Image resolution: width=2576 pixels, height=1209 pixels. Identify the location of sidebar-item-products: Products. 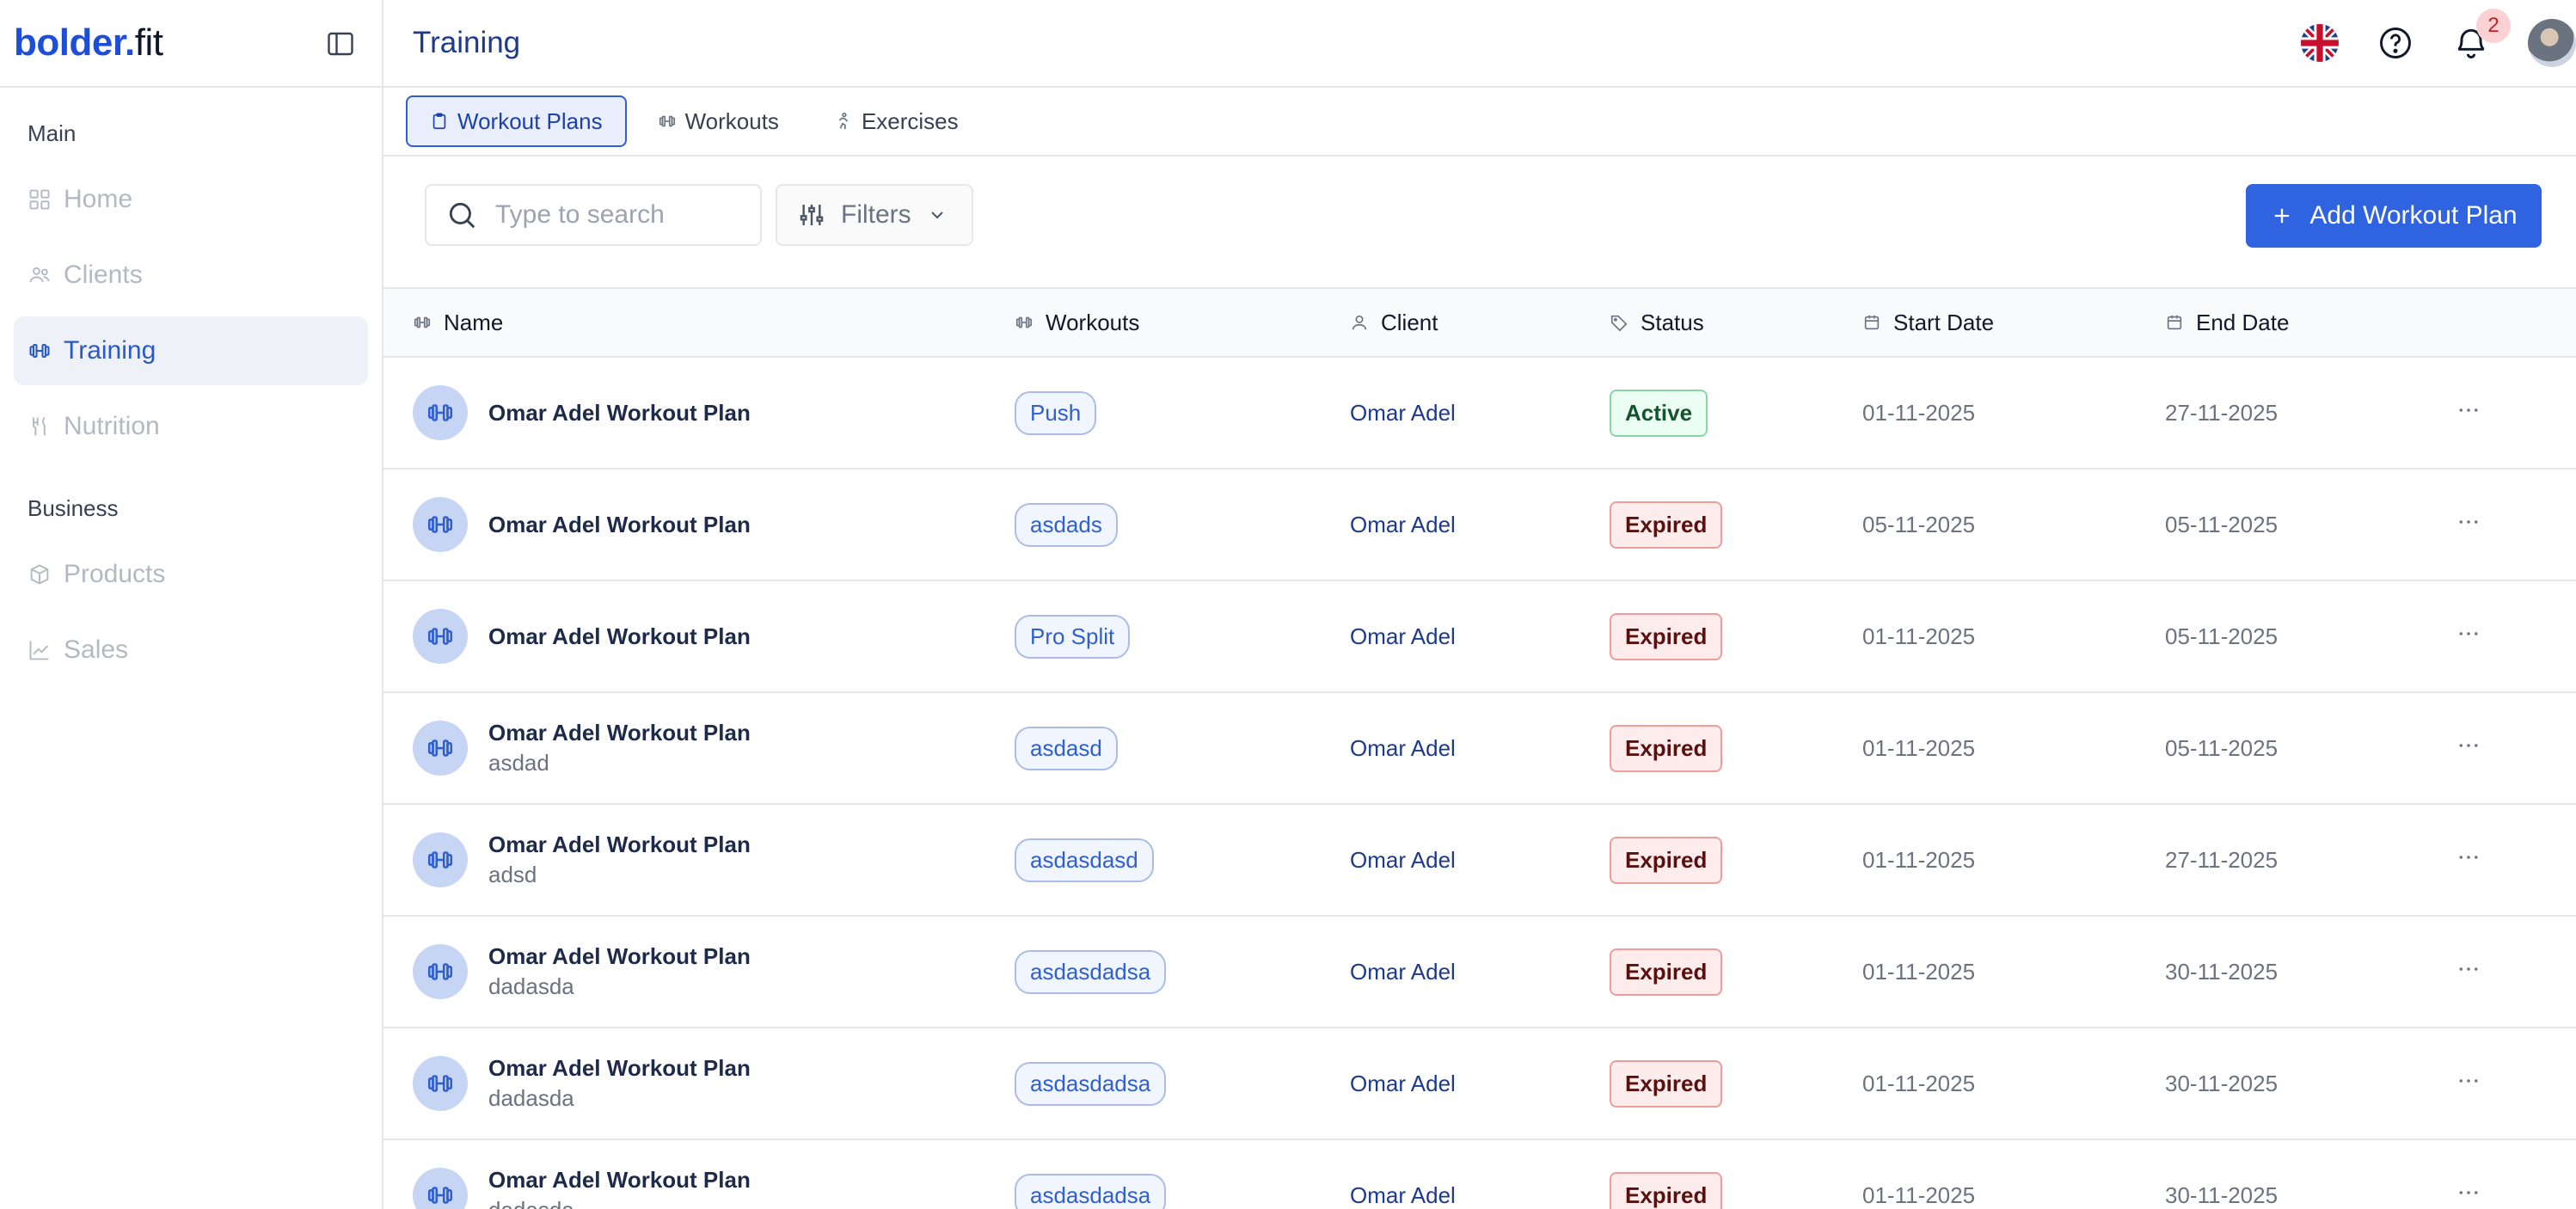
(191, 574).